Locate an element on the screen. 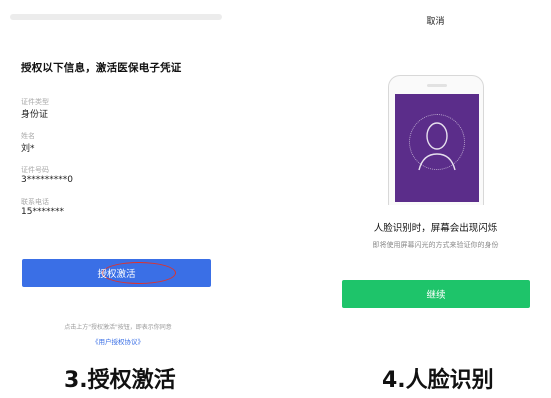 Image resolution: width=551 pixels, height=398 pixels. phone-screen is located at coordinates (437, 148).